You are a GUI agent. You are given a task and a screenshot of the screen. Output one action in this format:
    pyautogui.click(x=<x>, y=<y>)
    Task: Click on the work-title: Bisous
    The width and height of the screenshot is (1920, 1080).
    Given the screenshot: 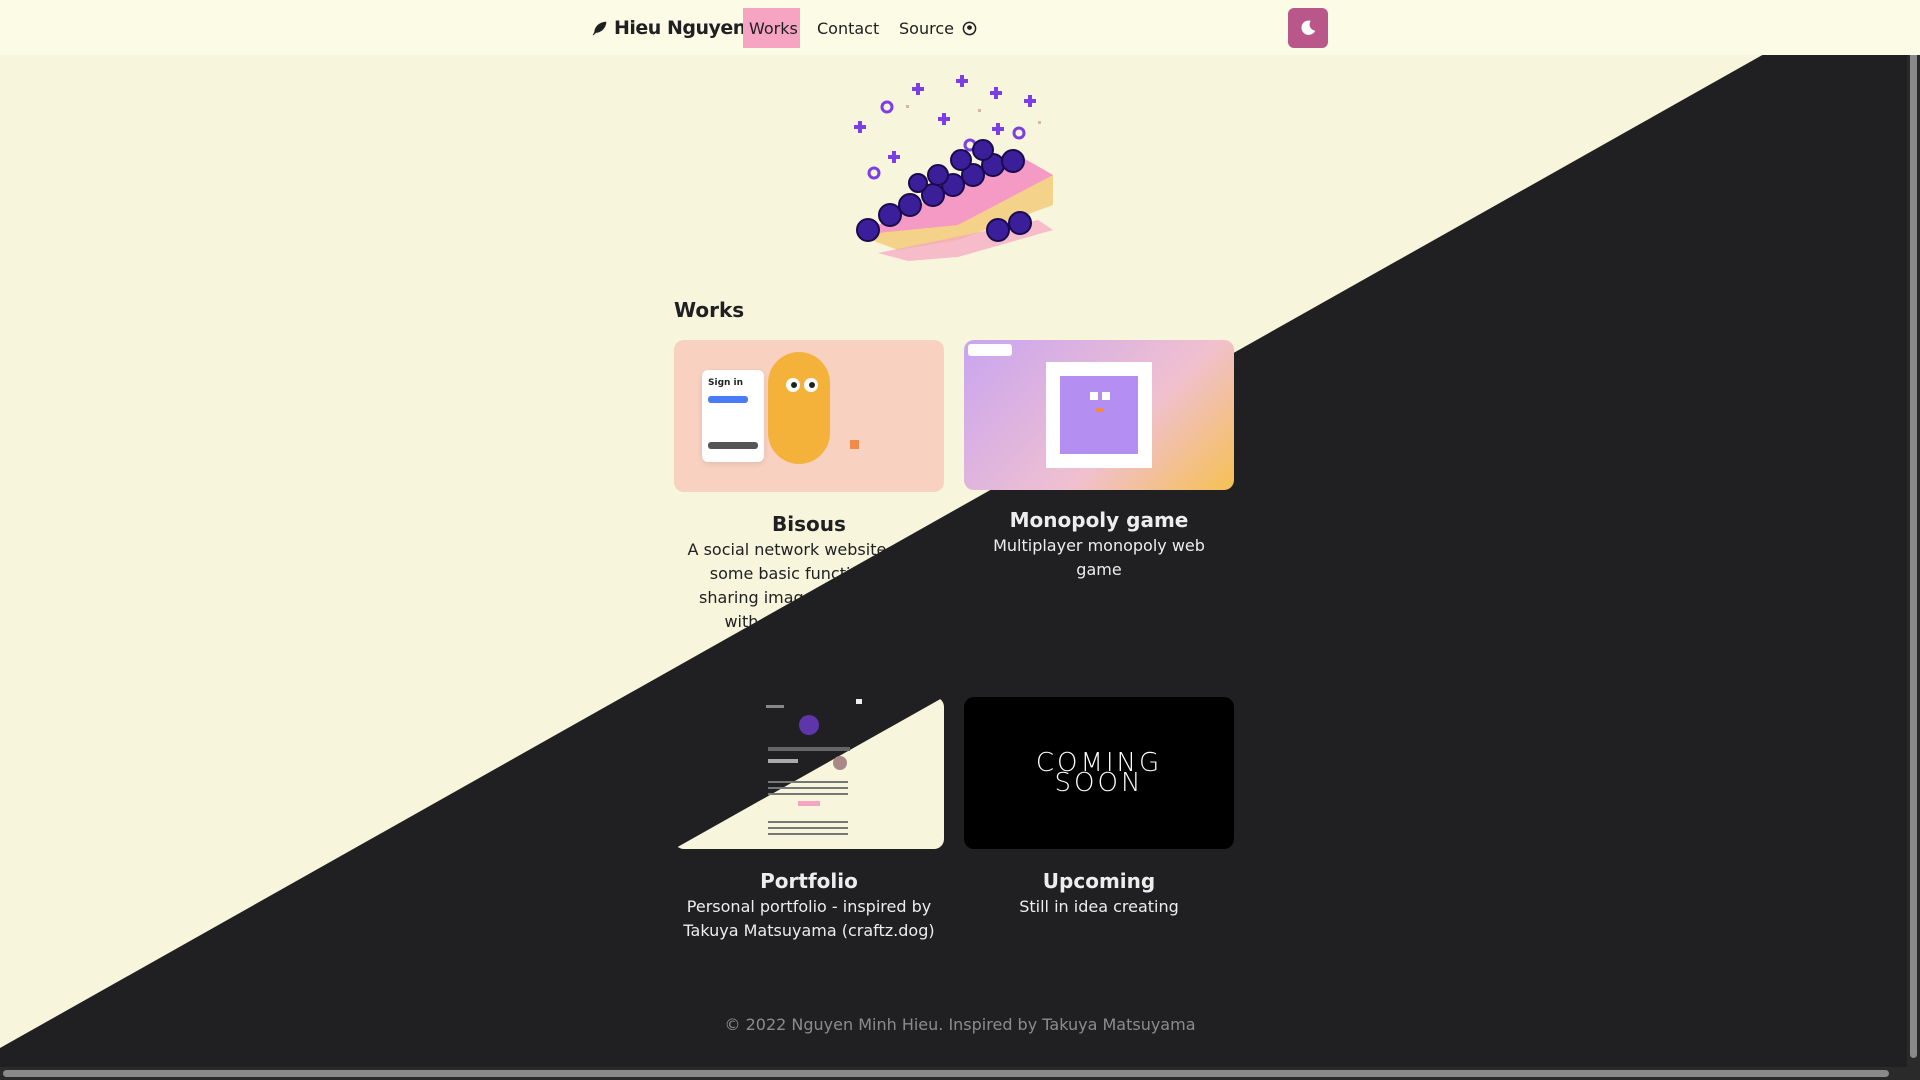 What is the action you would take?
    pyautogui.click(x=809, y=524)
    